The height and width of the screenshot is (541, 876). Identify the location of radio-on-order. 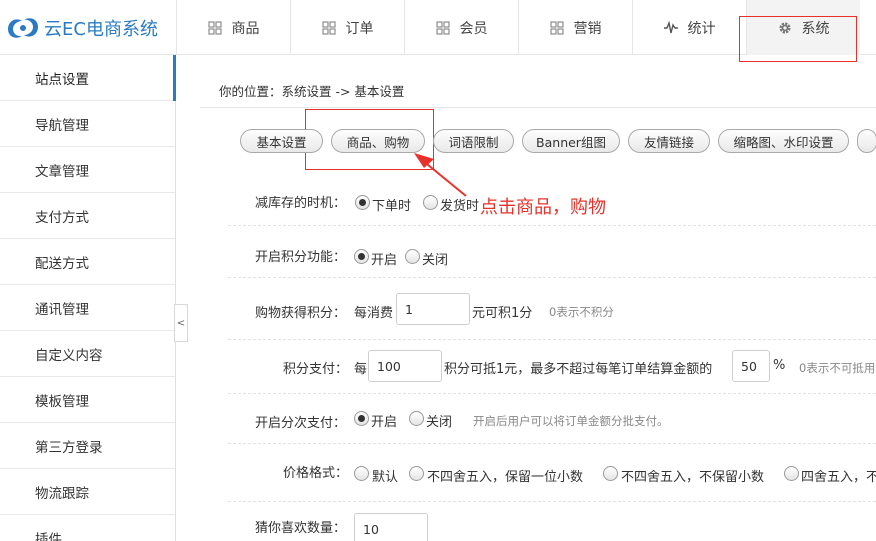
(362, 202).